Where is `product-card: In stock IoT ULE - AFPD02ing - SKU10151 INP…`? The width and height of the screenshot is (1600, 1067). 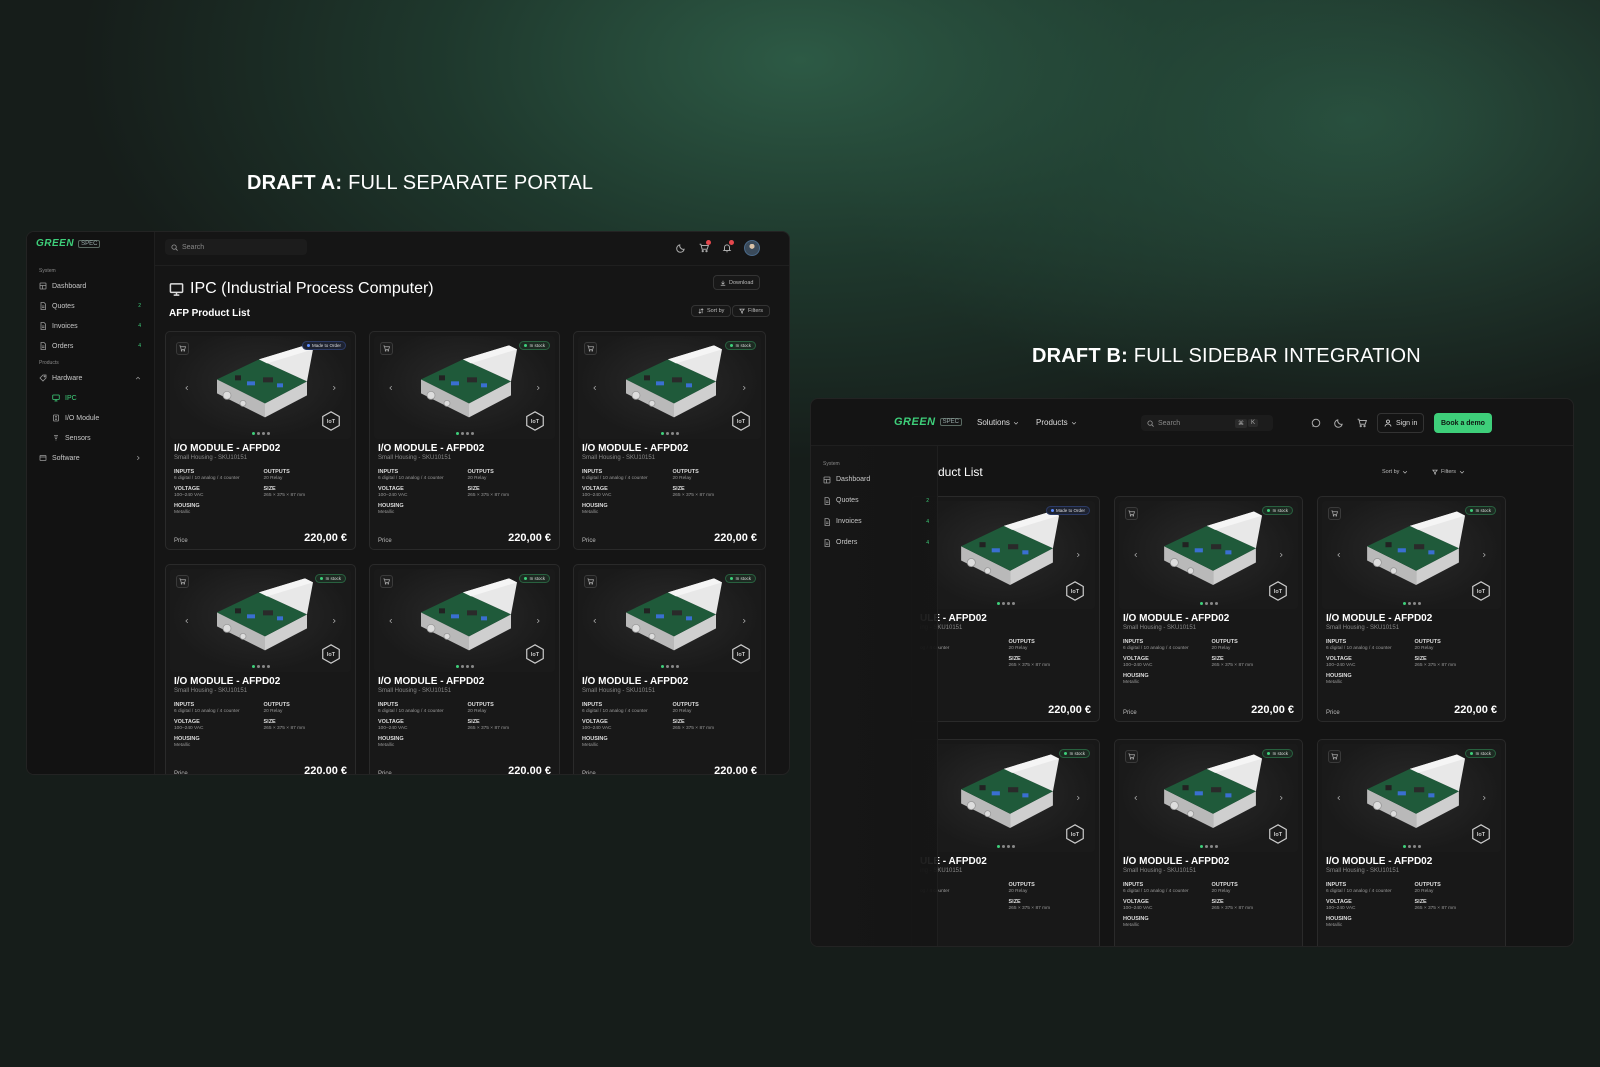 product-card: In stock IoT ULE - AFPD02ing - SKU10151 INP… is located at coordinates (1005, 842).